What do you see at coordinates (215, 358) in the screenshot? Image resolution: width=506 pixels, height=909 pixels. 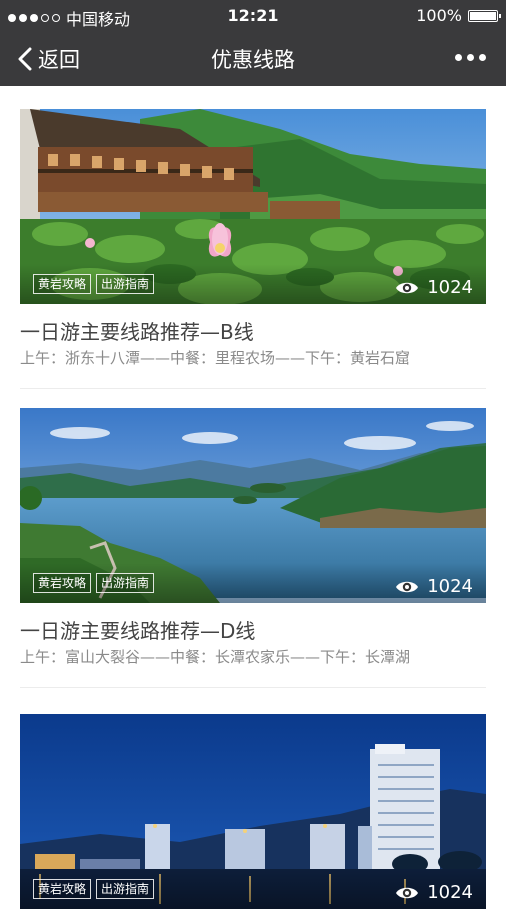 I see `route-description: 上午：浙东十八潭——中餐：里程农场——下午：黄岩石窟` at bounding box center [215, 358].